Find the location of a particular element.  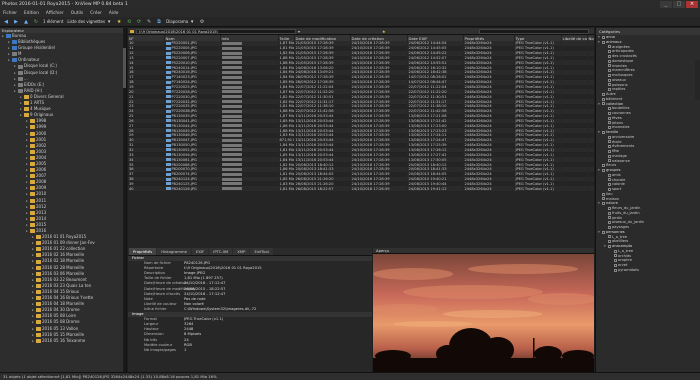

filter-star-icon: ★ is located at coordinates (384, 31).